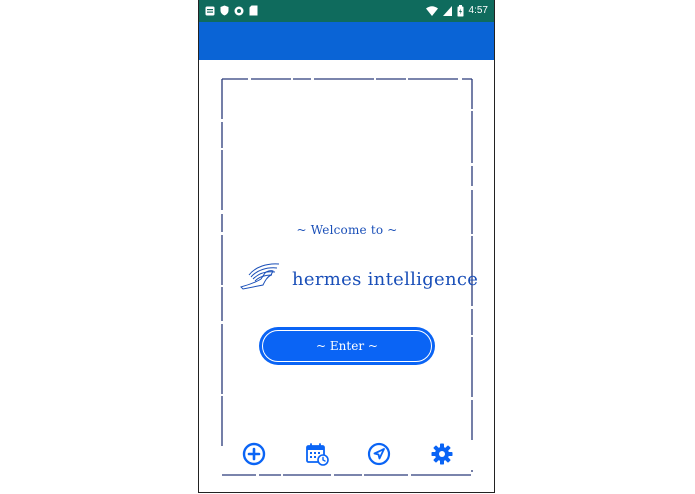 This screenshot has height=494, width=695. I want to click on enter-button: ~ Enter ~, so click(347, 346).